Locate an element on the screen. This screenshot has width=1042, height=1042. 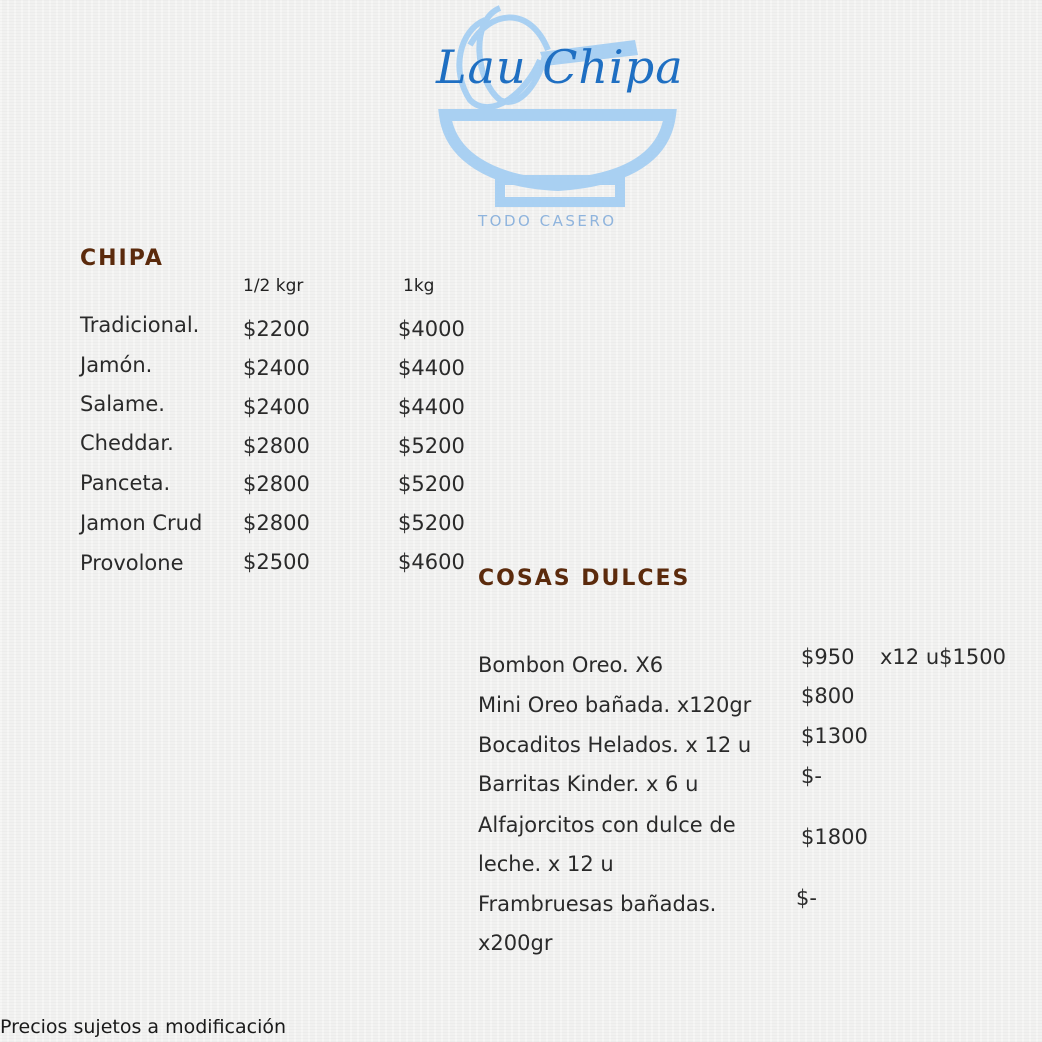
brand-tagline: TODO CASERO is located at coordinates (547, 221).